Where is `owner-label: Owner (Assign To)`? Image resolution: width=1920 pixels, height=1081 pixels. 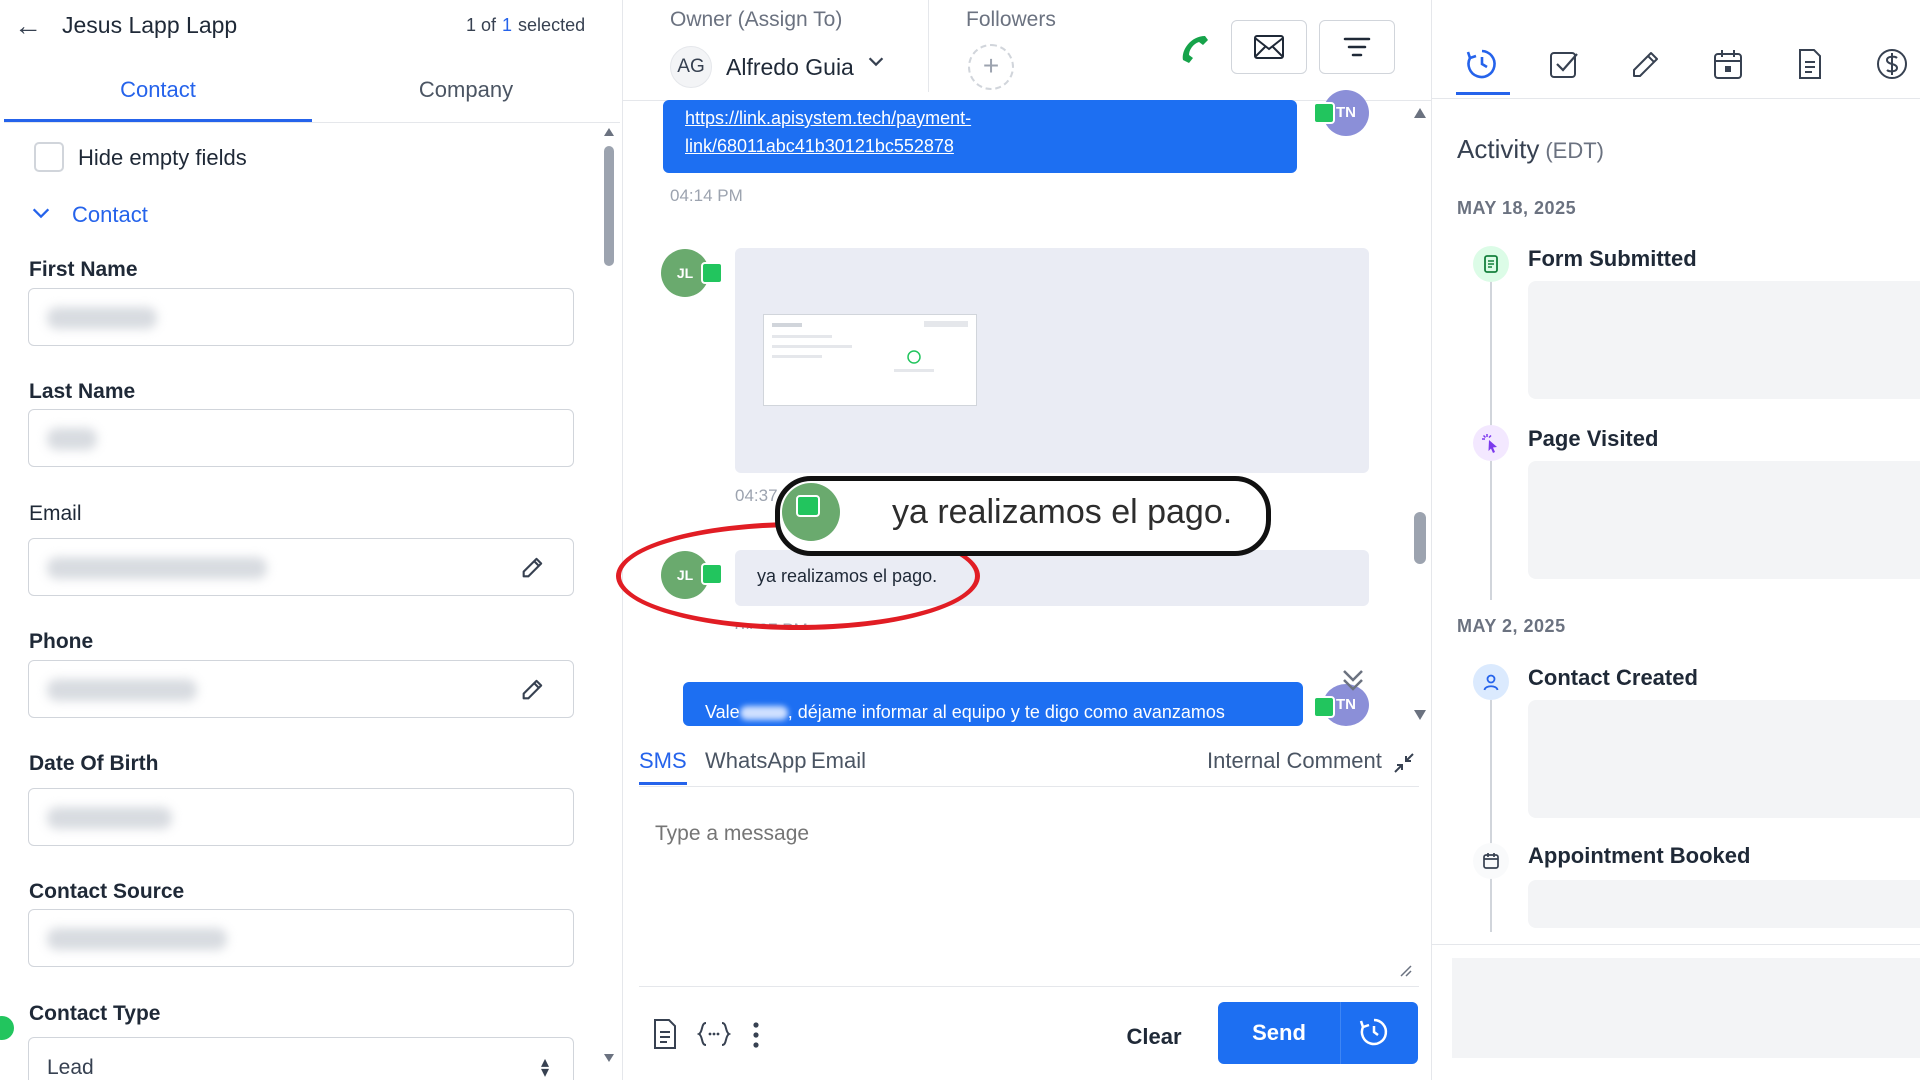
owner-label: Owner (Assign To) is located at coordinates (756, 19).